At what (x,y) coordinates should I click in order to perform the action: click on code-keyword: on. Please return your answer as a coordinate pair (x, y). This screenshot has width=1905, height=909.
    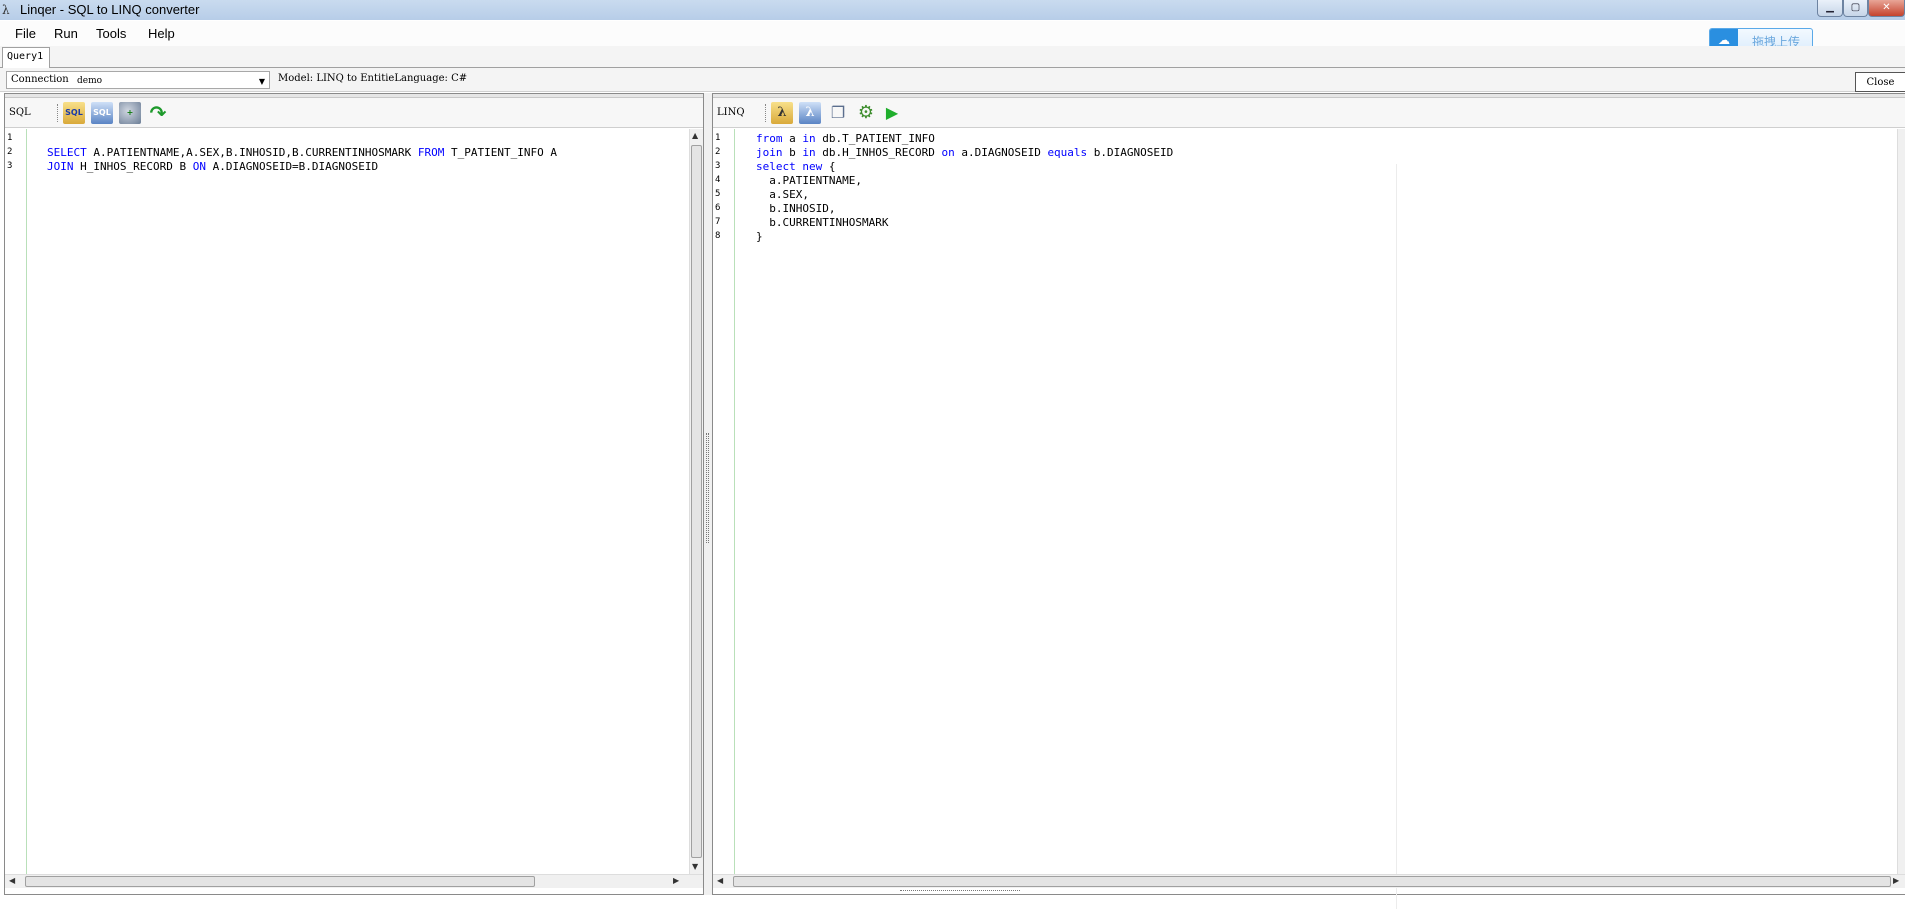
    Looking at the image, I should click on (948, 152).